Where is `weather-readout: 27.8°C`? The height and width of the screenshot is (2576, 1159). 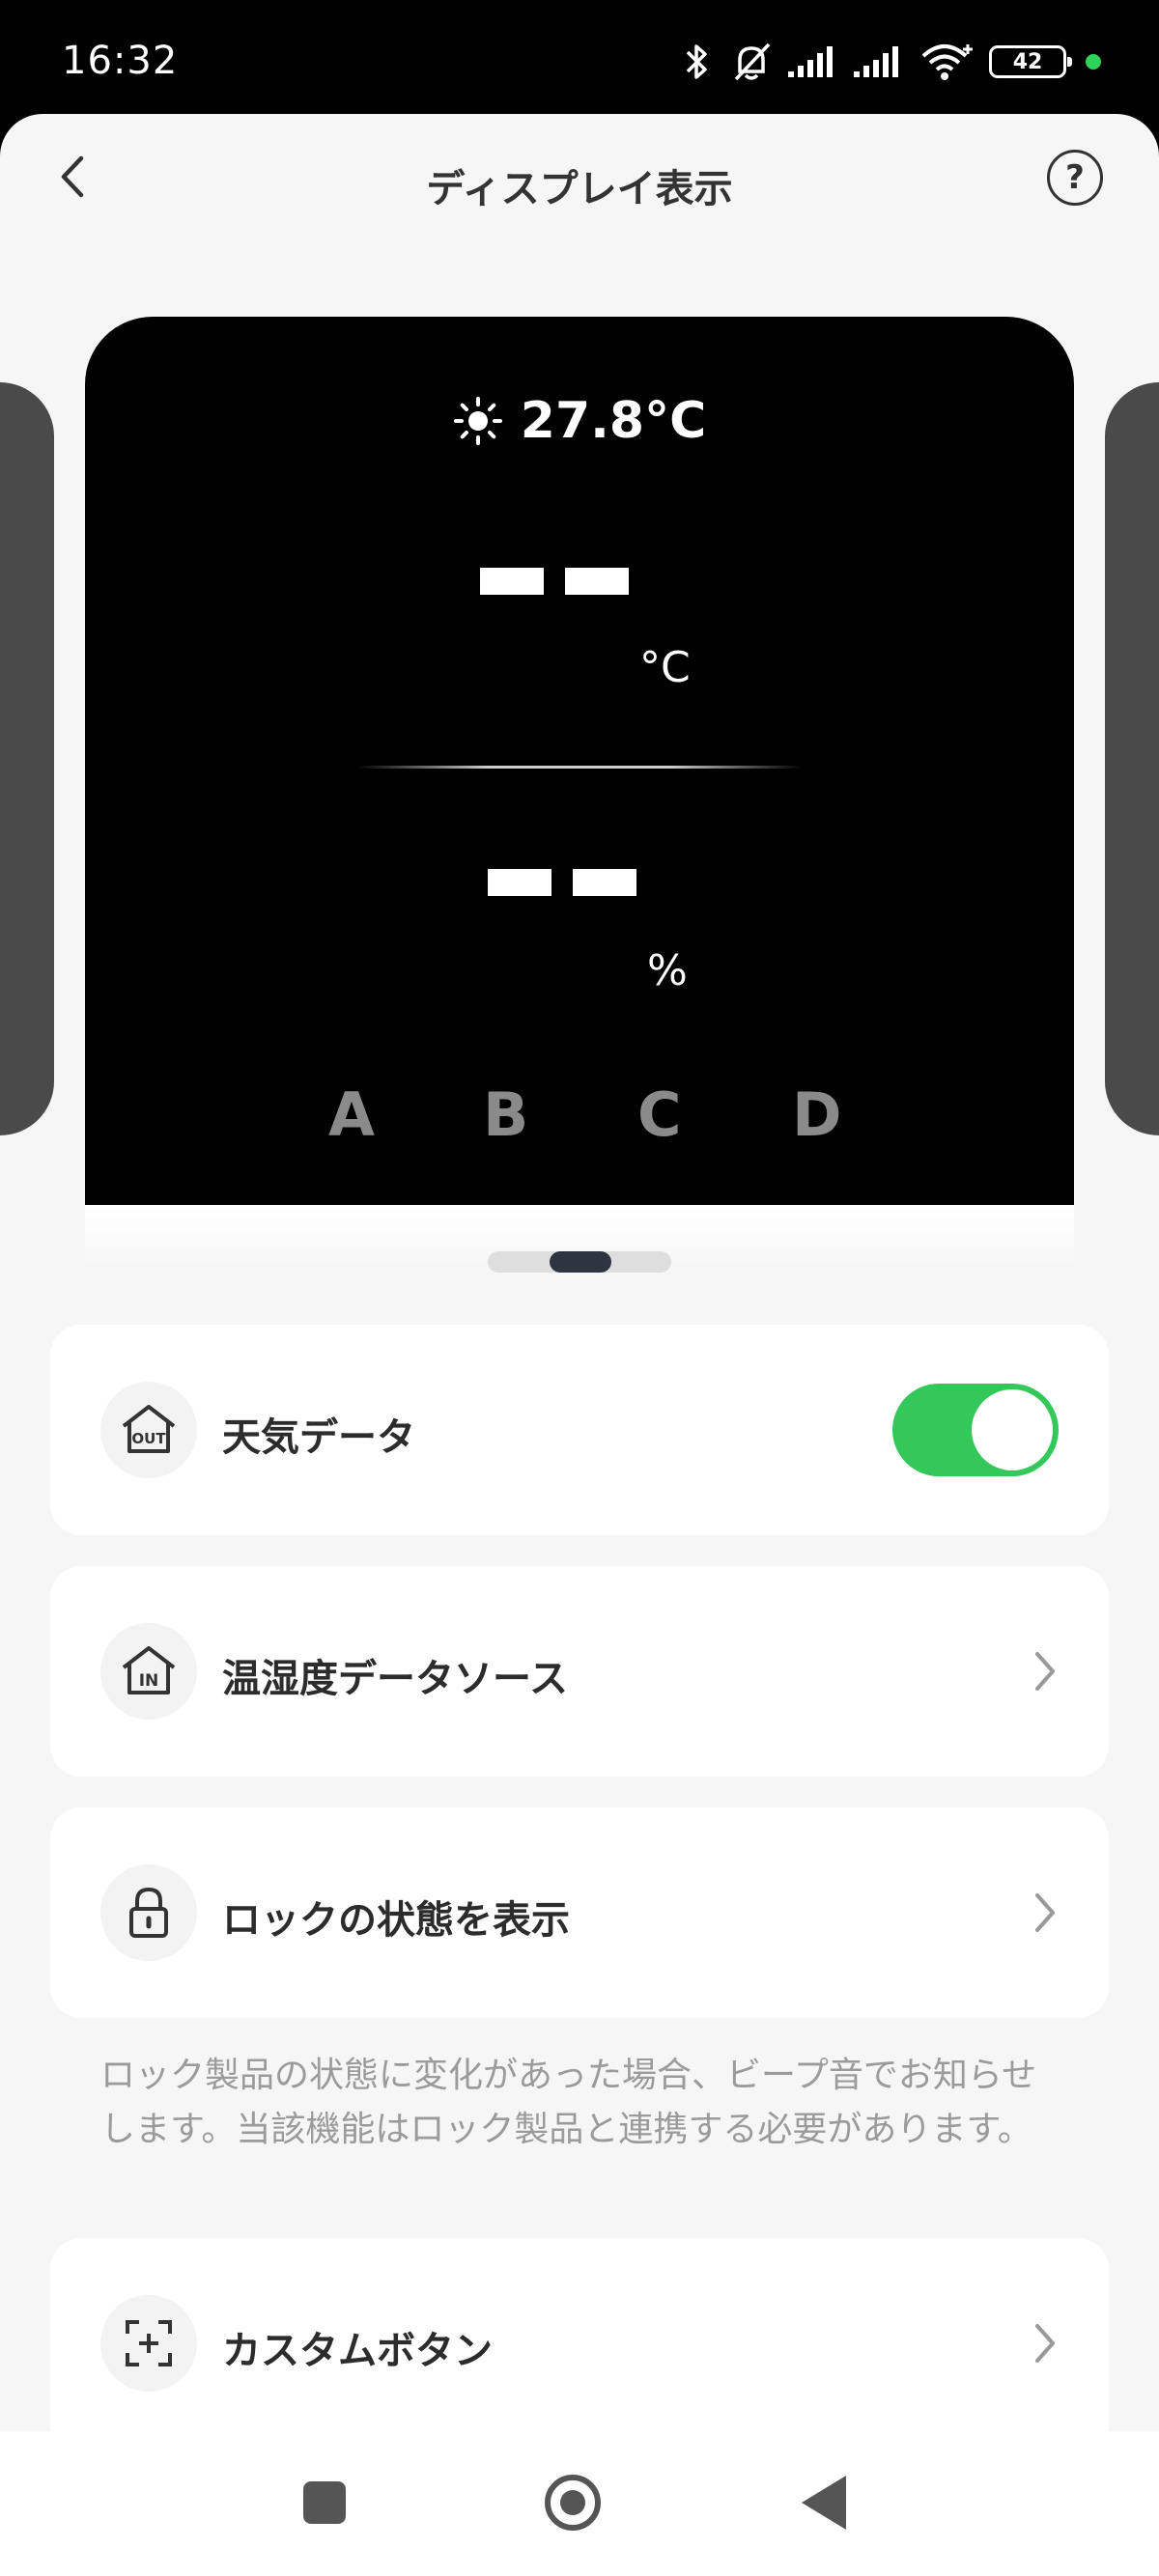
weather-readout: 27.8°C is located at coordinates (579, 421).